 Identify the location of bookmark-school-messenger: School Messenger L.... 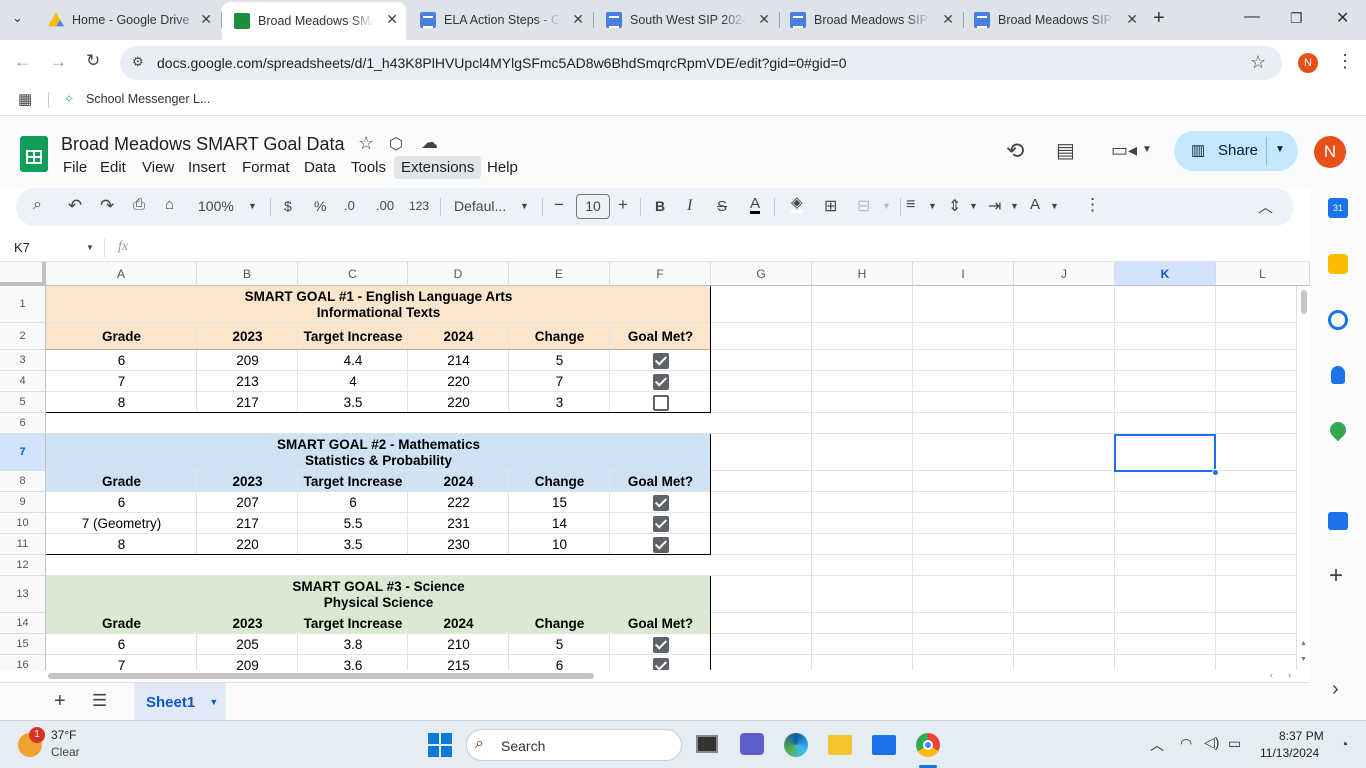
(148, 99).